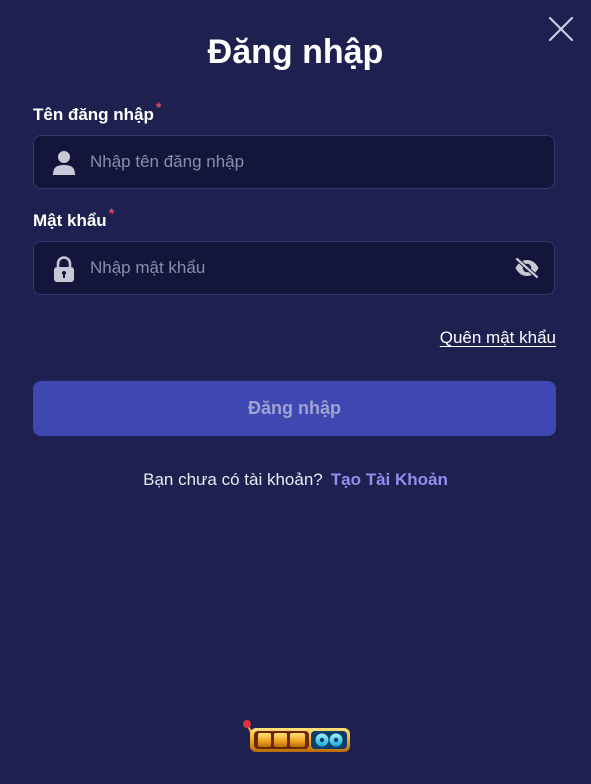 The width and height of the screenshot is (591, 784). I want to click on username-input, so click(290, 162).